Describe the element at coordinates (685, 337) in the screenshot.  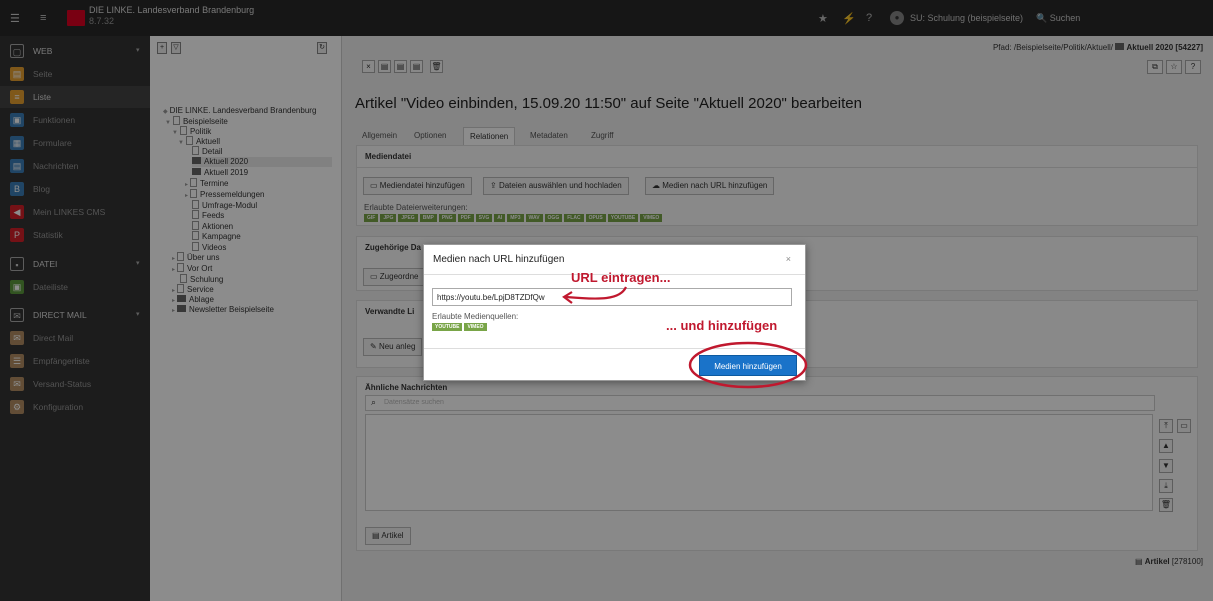
I see `annotation-overlay` at that location.